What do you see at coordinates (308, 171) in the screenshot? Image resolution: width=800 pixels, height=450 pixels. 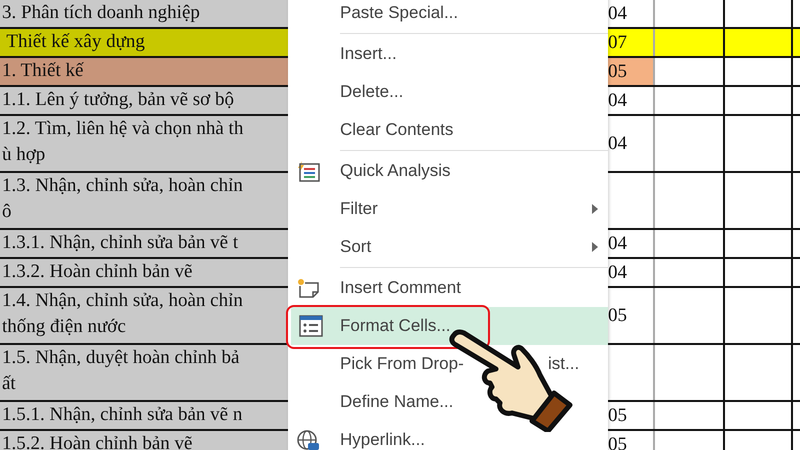 I see `quick-analysis-icon` at bounding box center [308, 171].